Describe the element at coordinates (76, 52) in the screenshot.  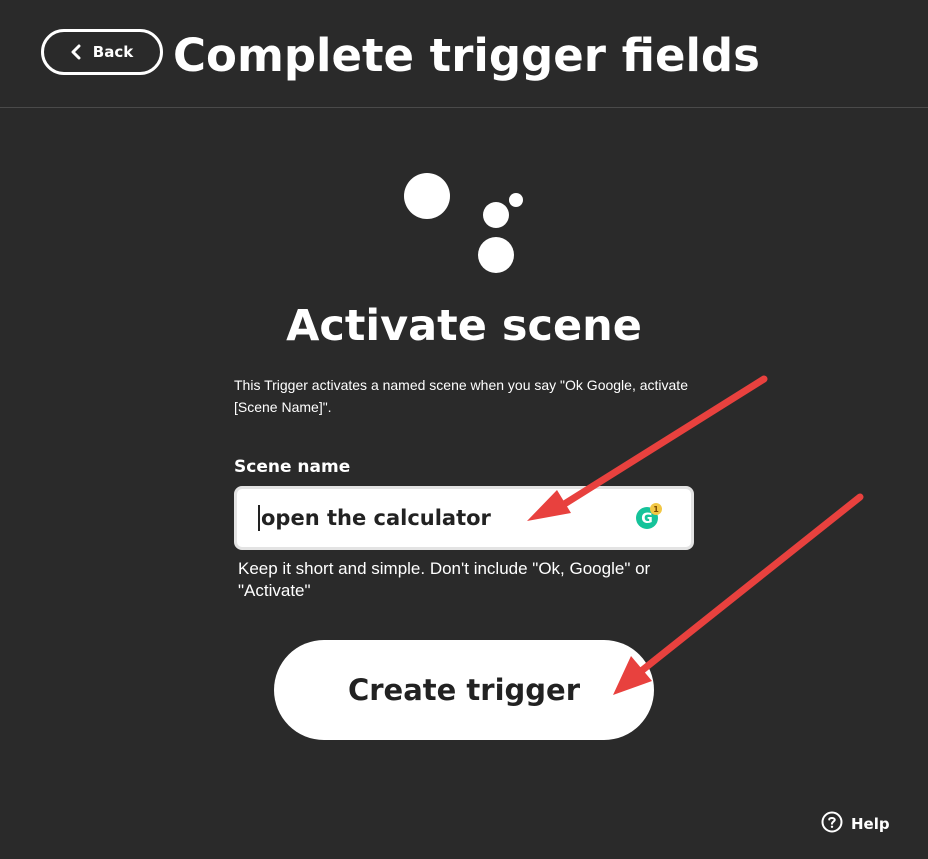
I see `chevron-left-icon` at that location.